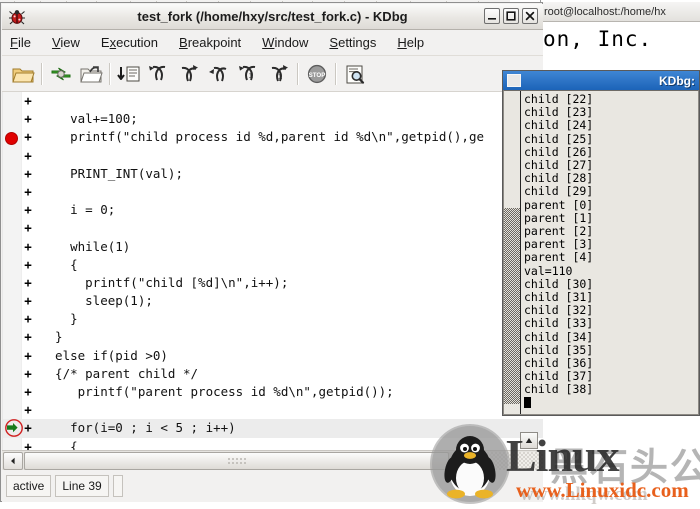  Describe the element at coordinates (273, 301) in the screenshot. I see `source-line: + sleep(1);` at that location.